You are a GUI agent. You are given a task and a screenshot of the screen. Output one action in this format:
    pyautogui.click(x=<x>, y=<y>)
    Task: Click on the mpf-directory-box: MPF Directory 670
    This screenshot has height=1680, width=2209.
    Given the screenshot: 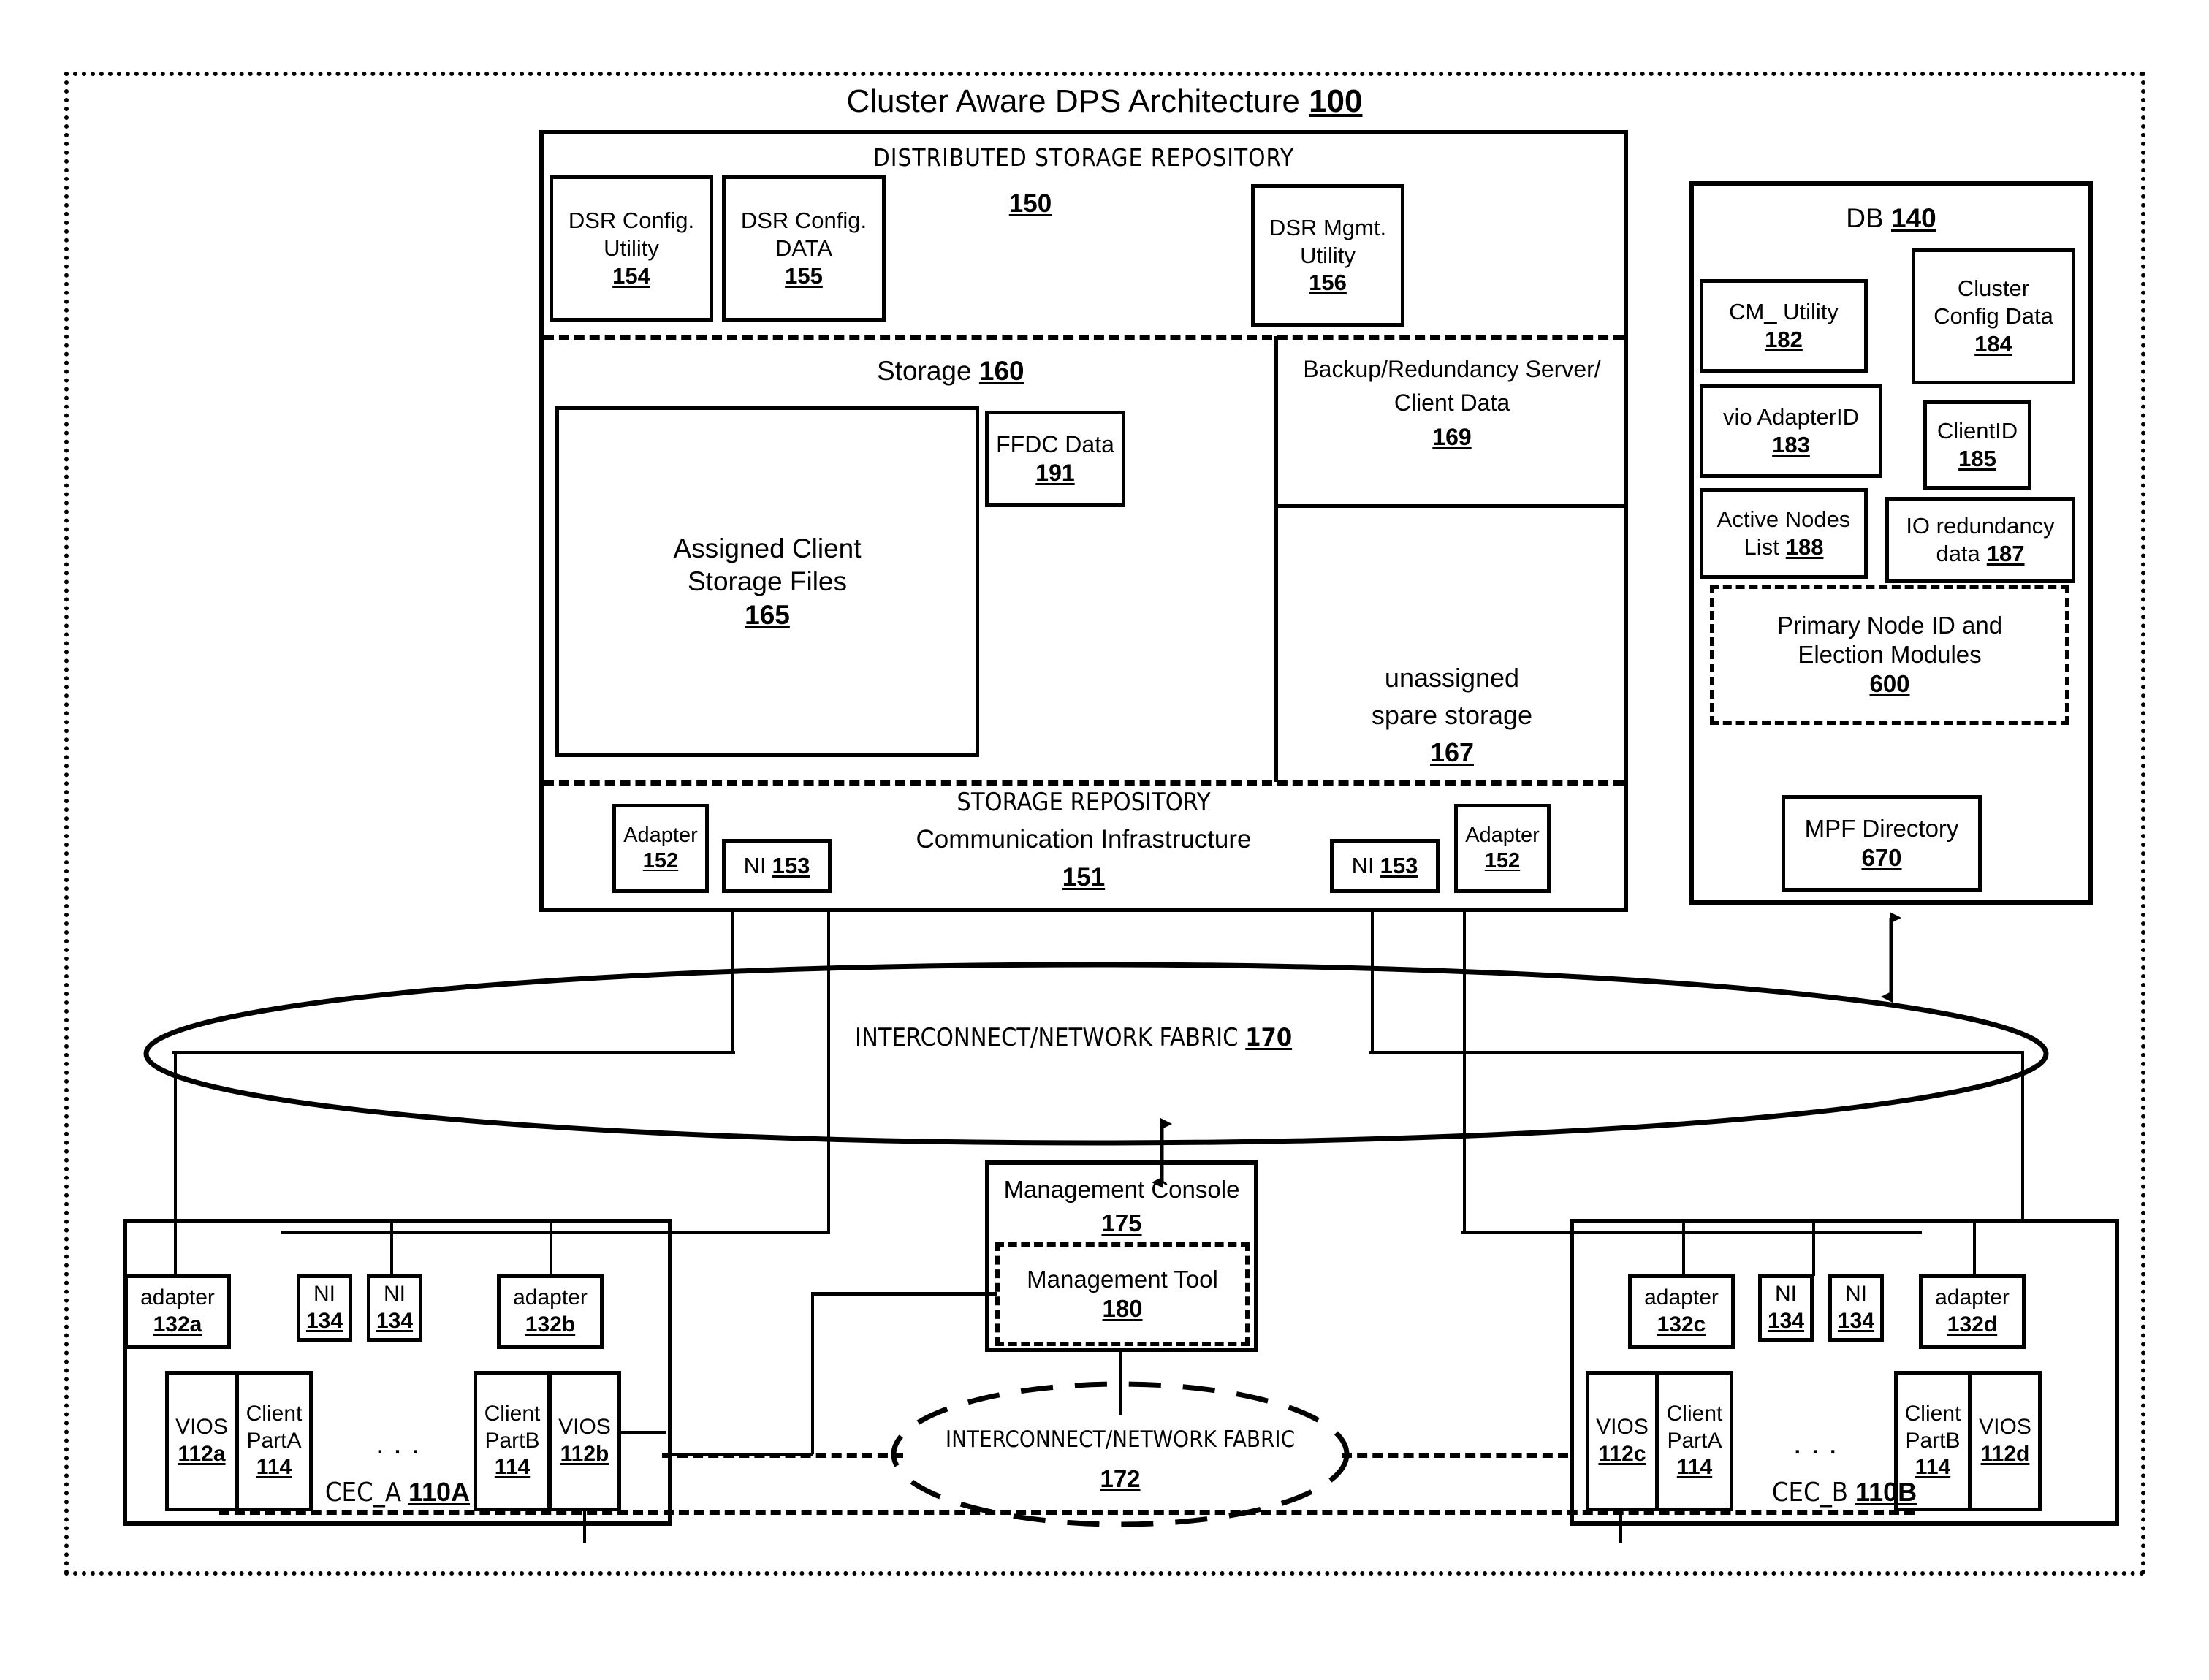 What is the action you would take?
    pyautogui.click(x=1882, y=843)
    